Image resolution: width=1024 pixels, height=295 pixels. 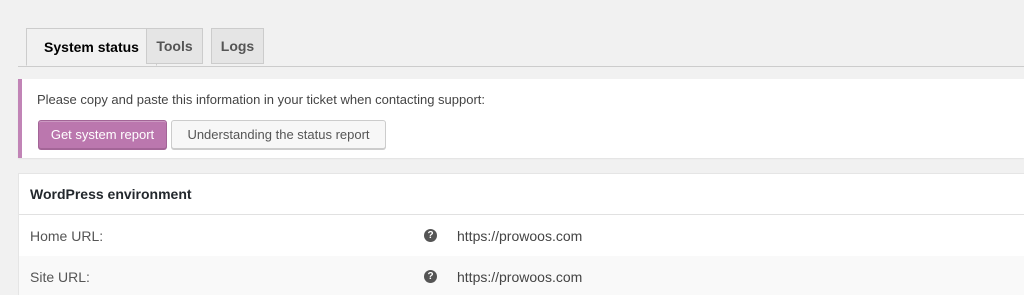 What do you see at coordinates (278, 134) in the screenshot?
I see `understanding-status-report-button: Understanding the status report` at bounding box center [278, 134].